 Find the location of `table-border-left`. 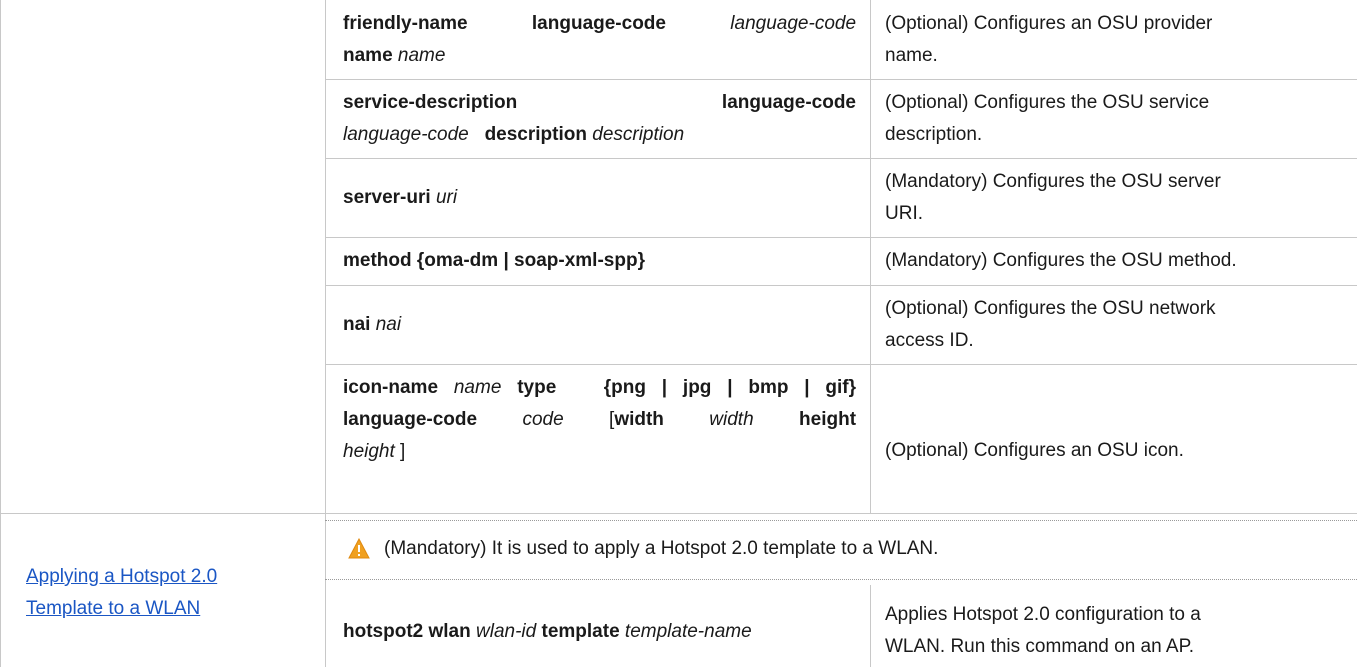

table-border-left is located at coordinates (0, 333).